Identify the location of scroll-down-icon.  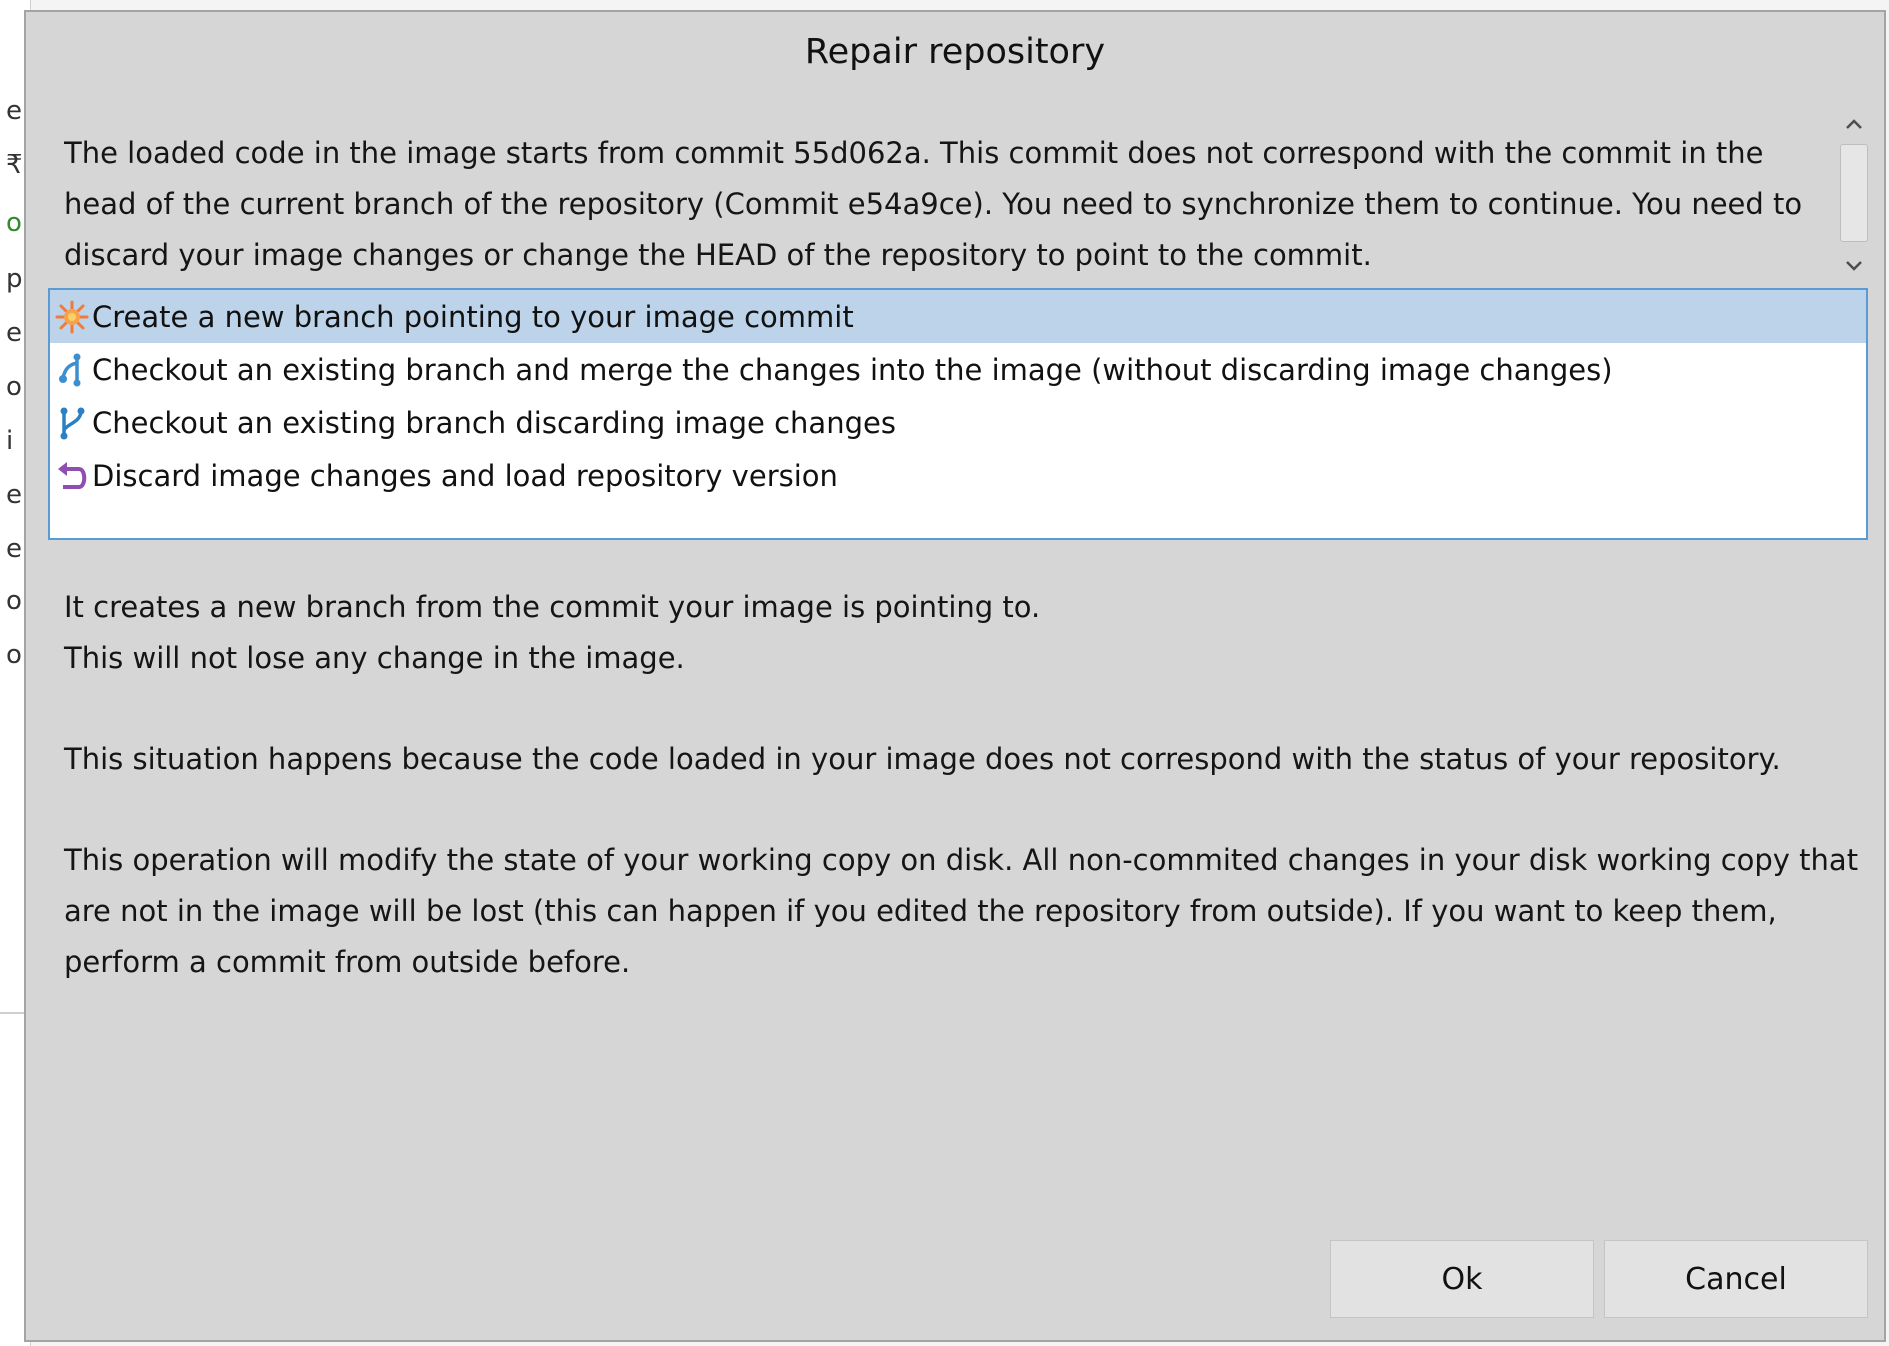
(1854, 266).